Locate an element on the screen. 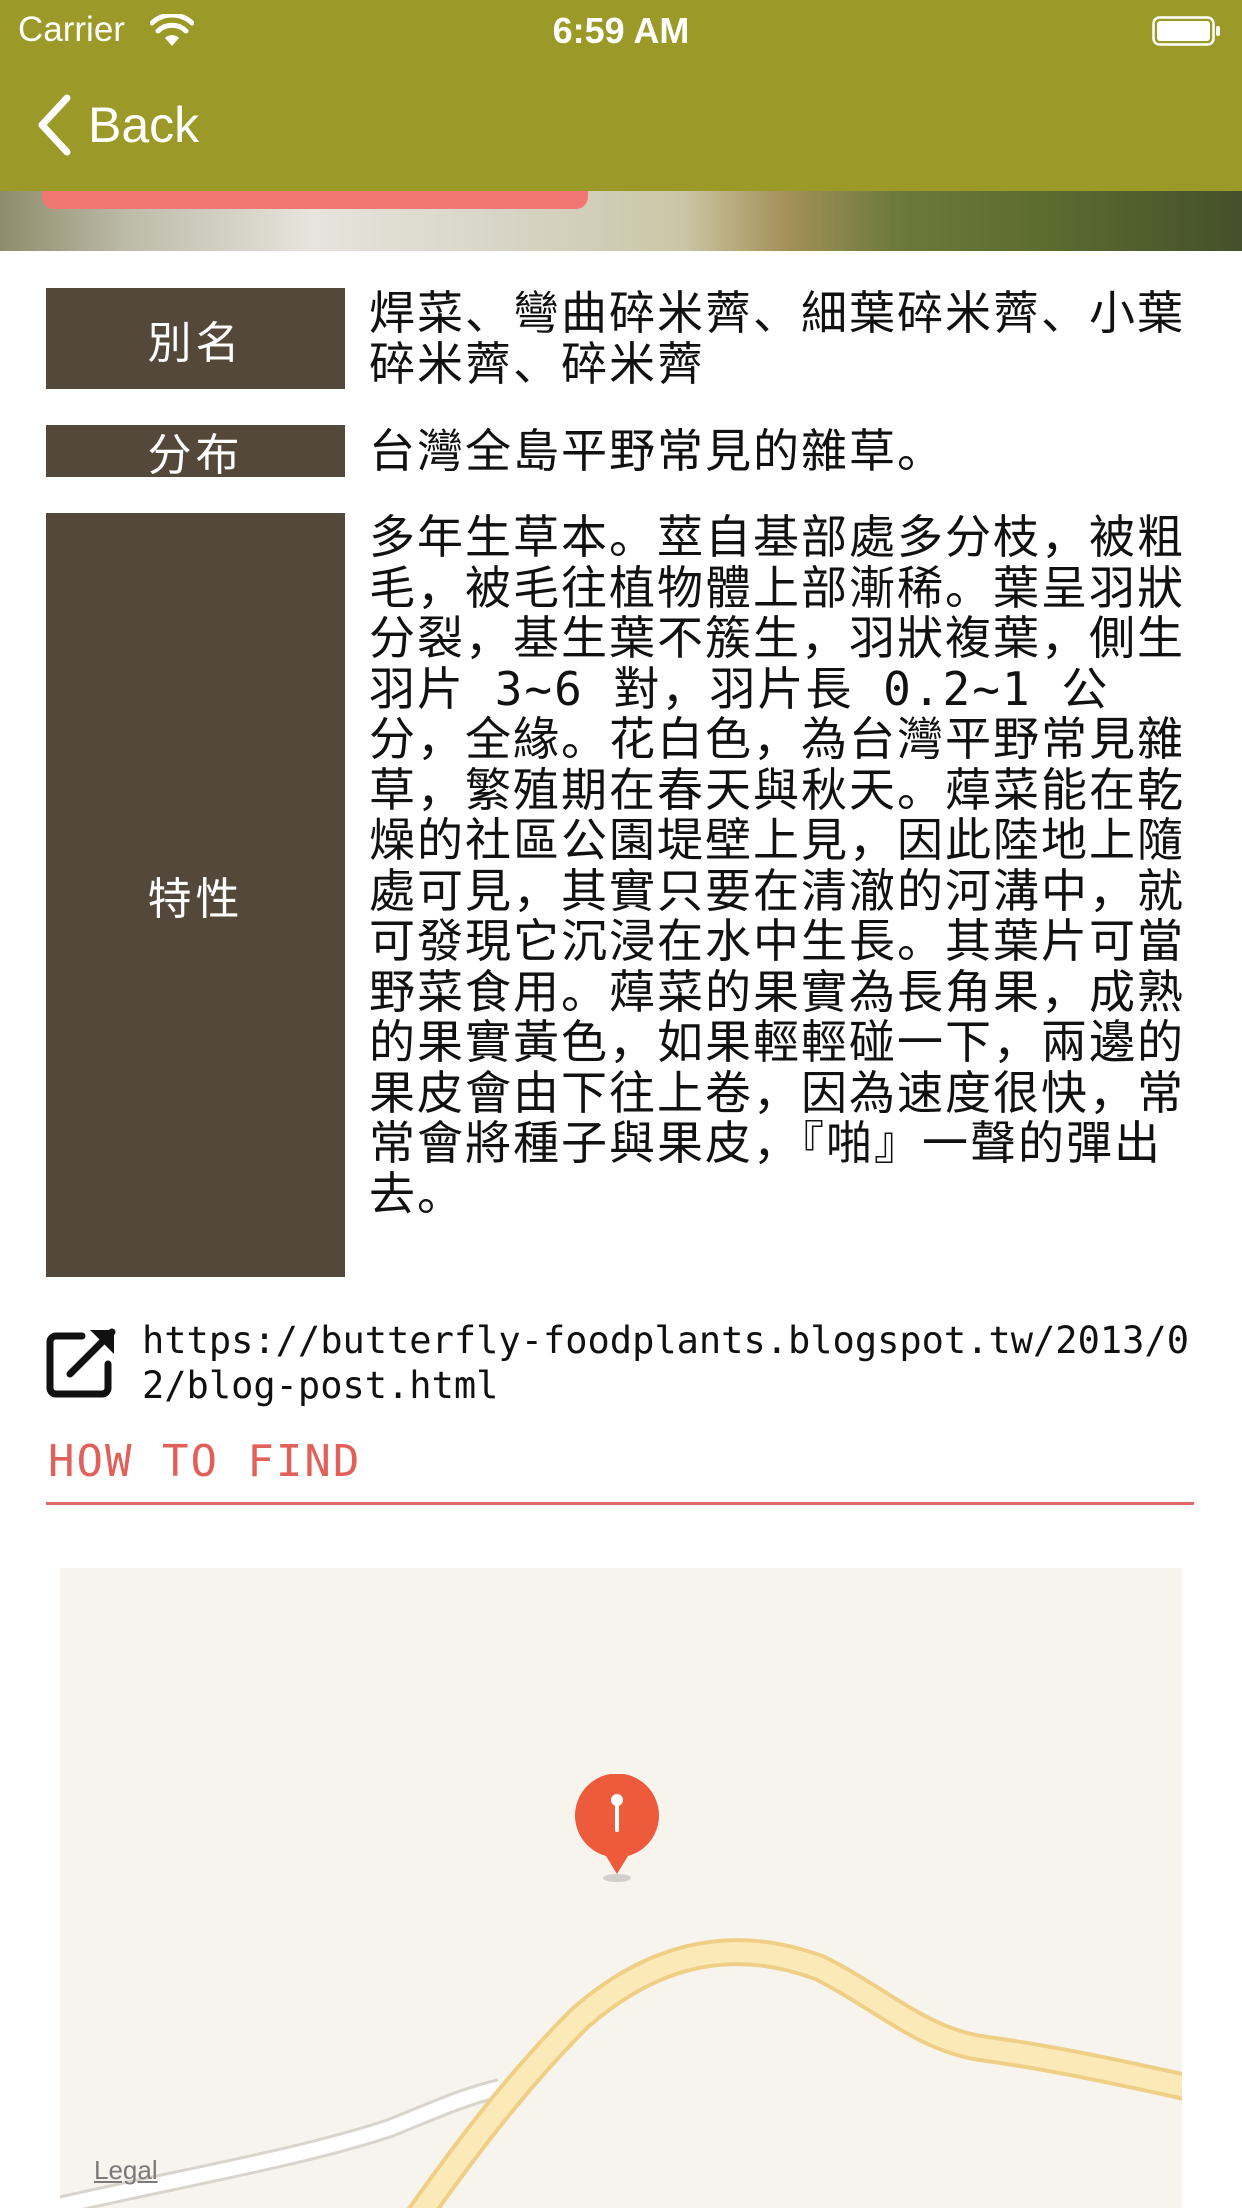  hero-action-button is located at coordinates (315, 200).